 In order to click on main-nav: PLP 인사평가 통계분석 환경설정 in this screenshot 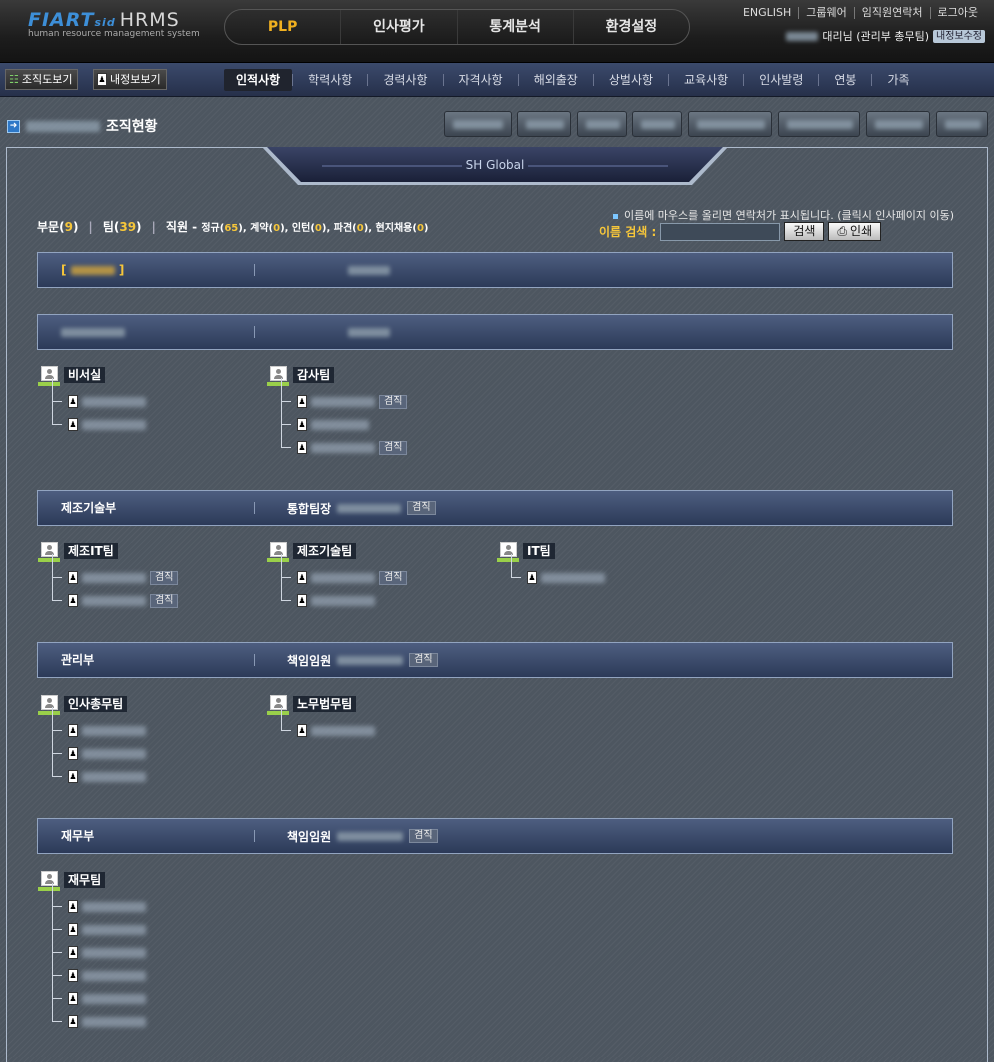, I will do `click(457, 27)`.